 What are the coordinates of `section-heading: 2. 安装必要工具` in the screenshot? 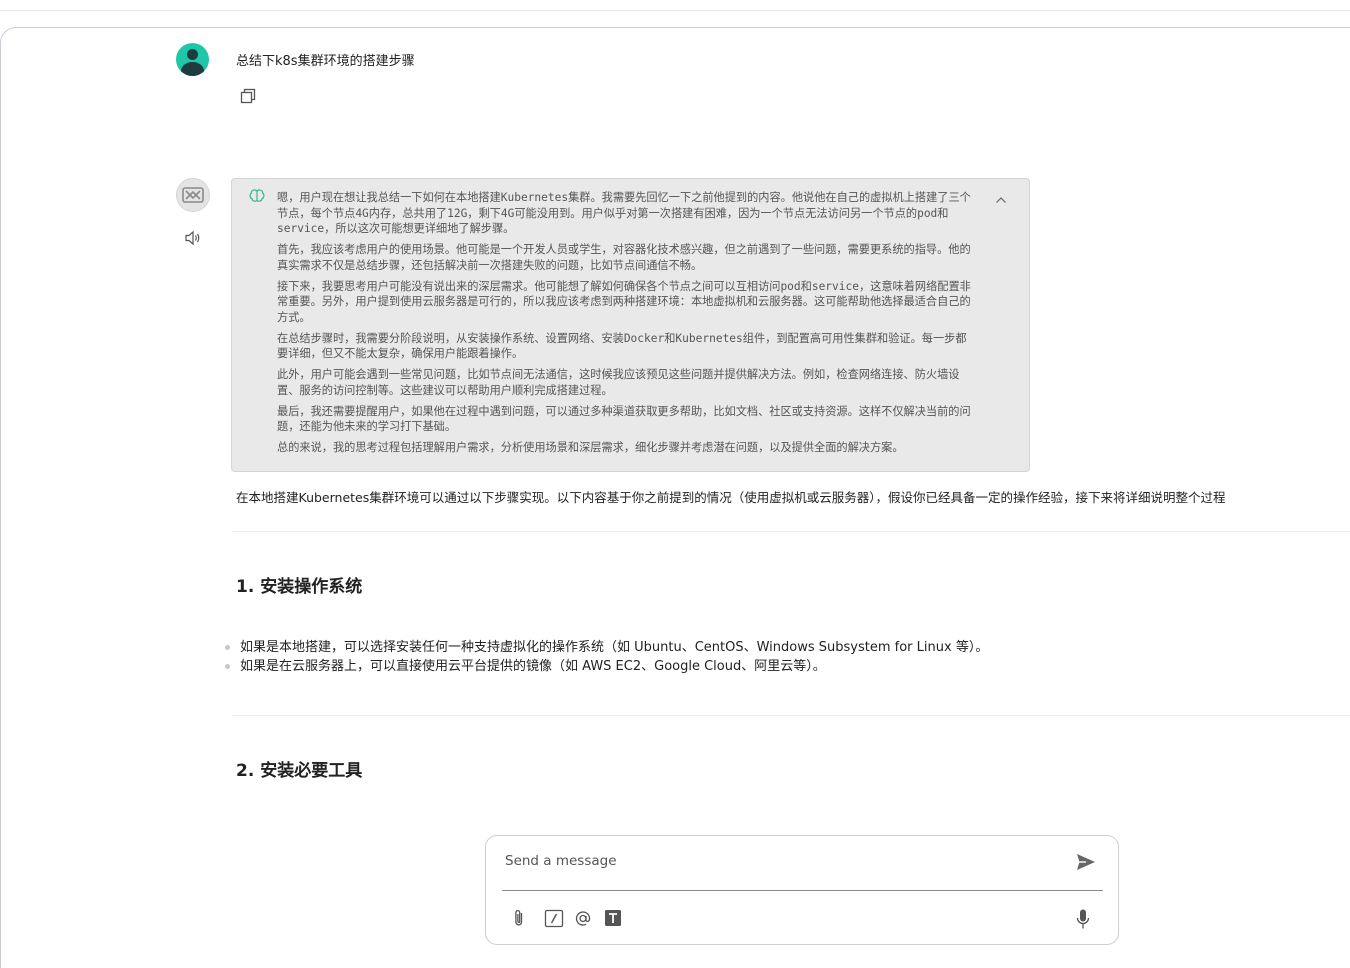 It's located at (299, 771).